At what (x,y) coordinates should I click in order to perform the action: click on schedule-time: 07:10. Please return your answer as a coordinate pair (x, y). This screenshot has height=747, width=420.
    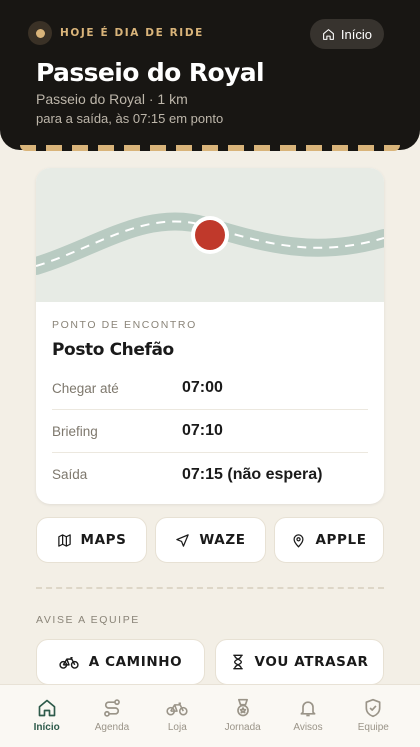
    Looking at the image, I should click on (202, 430).